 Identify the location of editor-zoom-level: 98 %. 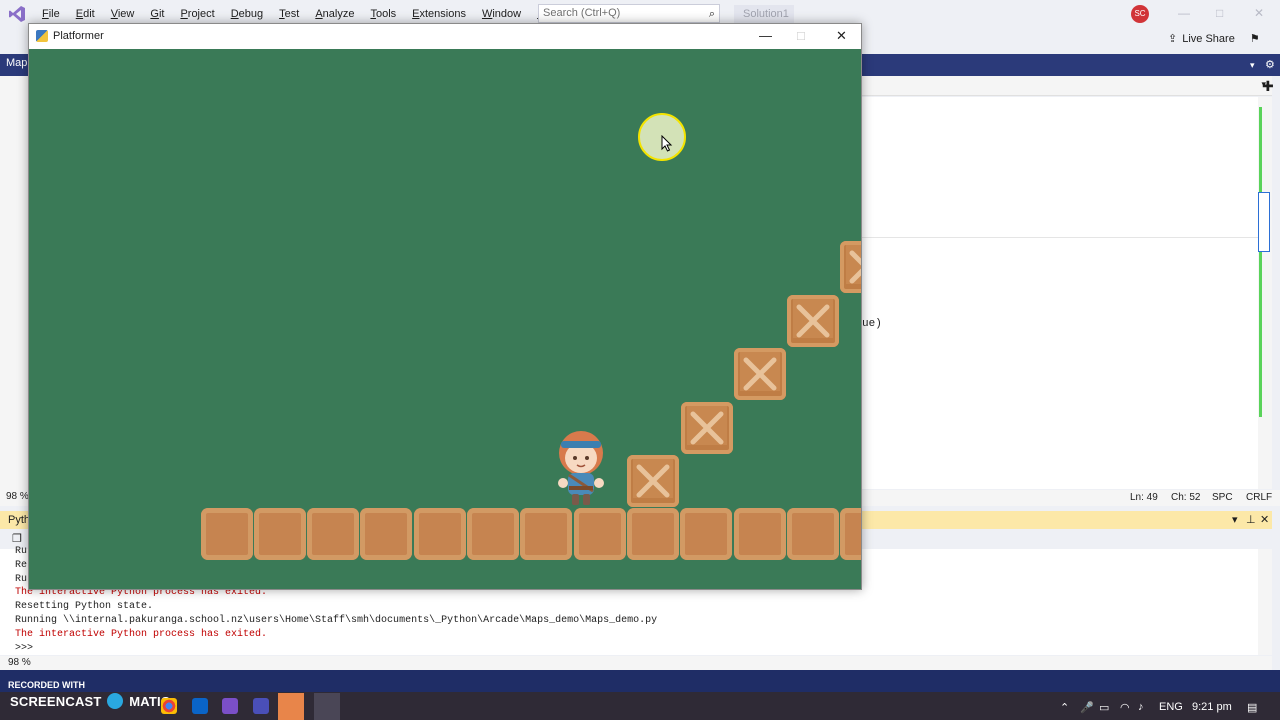
(17, 496).